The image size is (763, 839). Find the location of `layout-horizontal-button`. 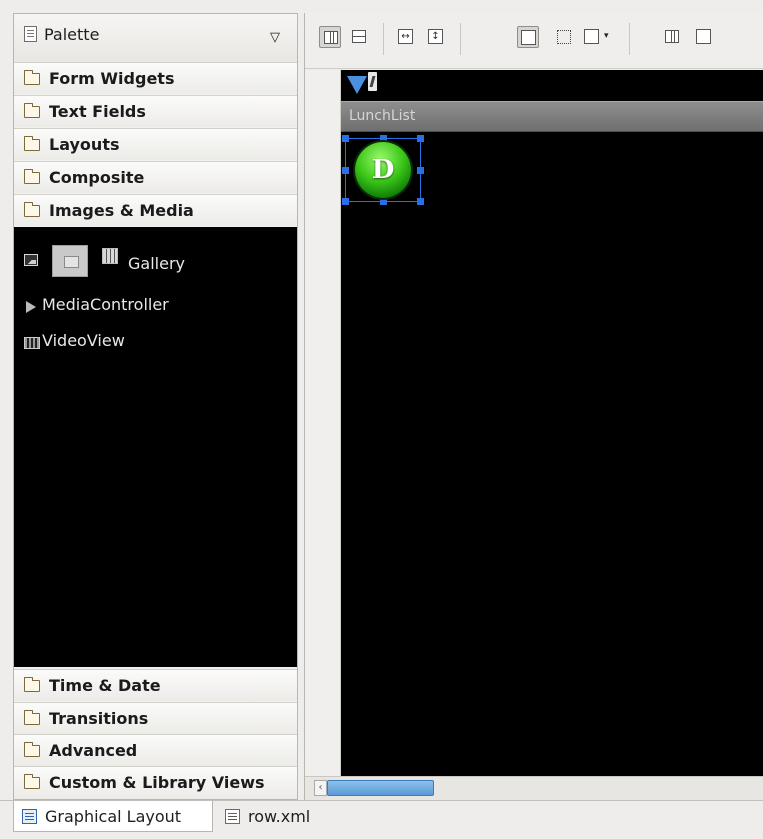

layout-horizontal-button is located at coordinates (330, 37).